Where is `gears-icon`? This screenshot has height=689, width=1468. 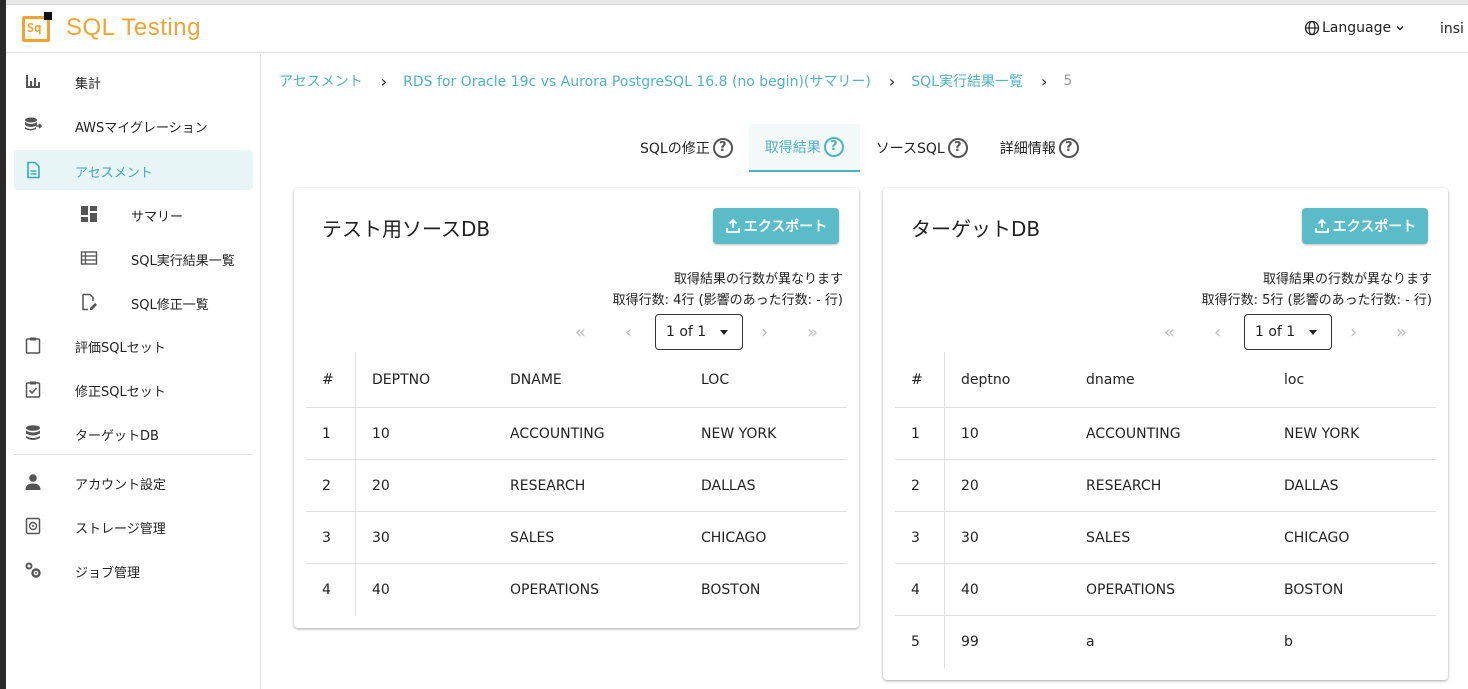 gears-icon is located at coordinates (33, 570).